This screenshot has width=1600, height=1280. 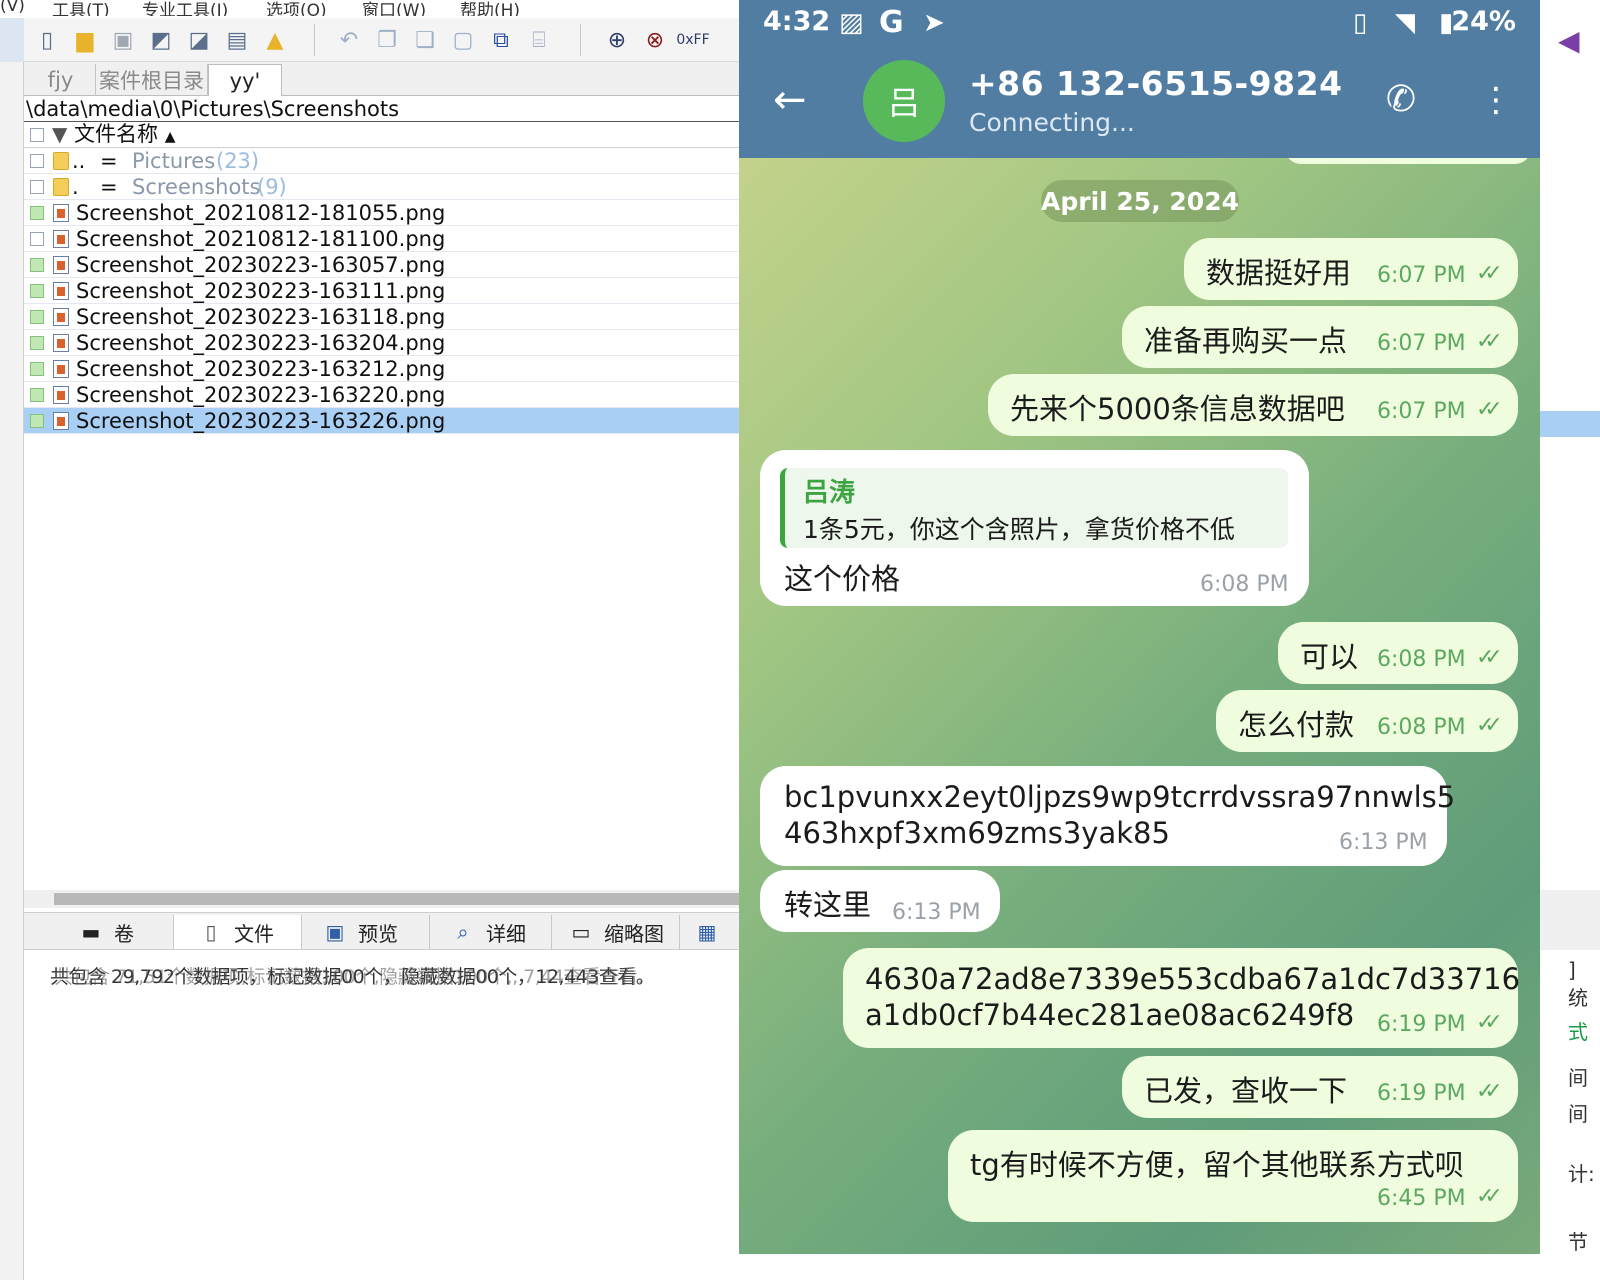 I want to click on file-name: Screenshot_20230223-163204.png, so click(x=261, y=343).